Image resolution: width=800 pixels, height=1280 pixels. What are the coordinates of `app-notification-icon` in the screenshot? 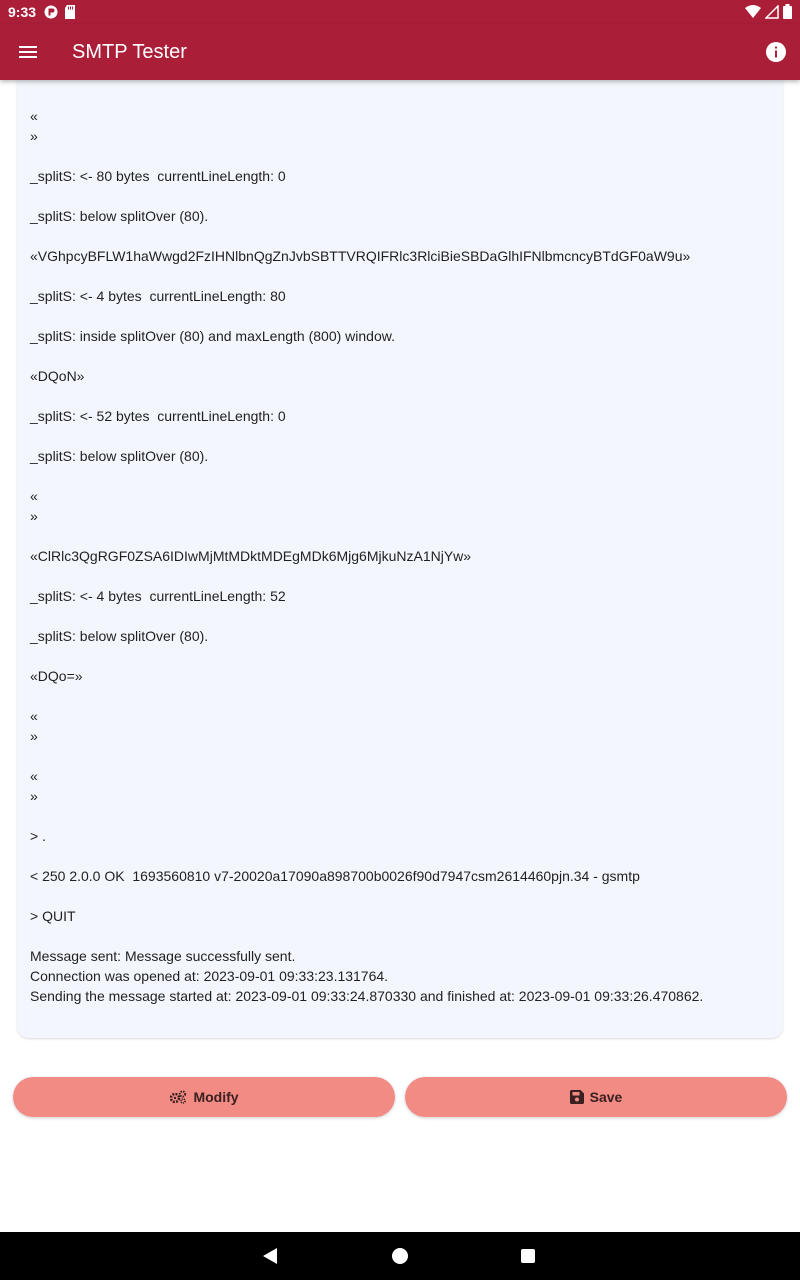 It's located at (51, 12).